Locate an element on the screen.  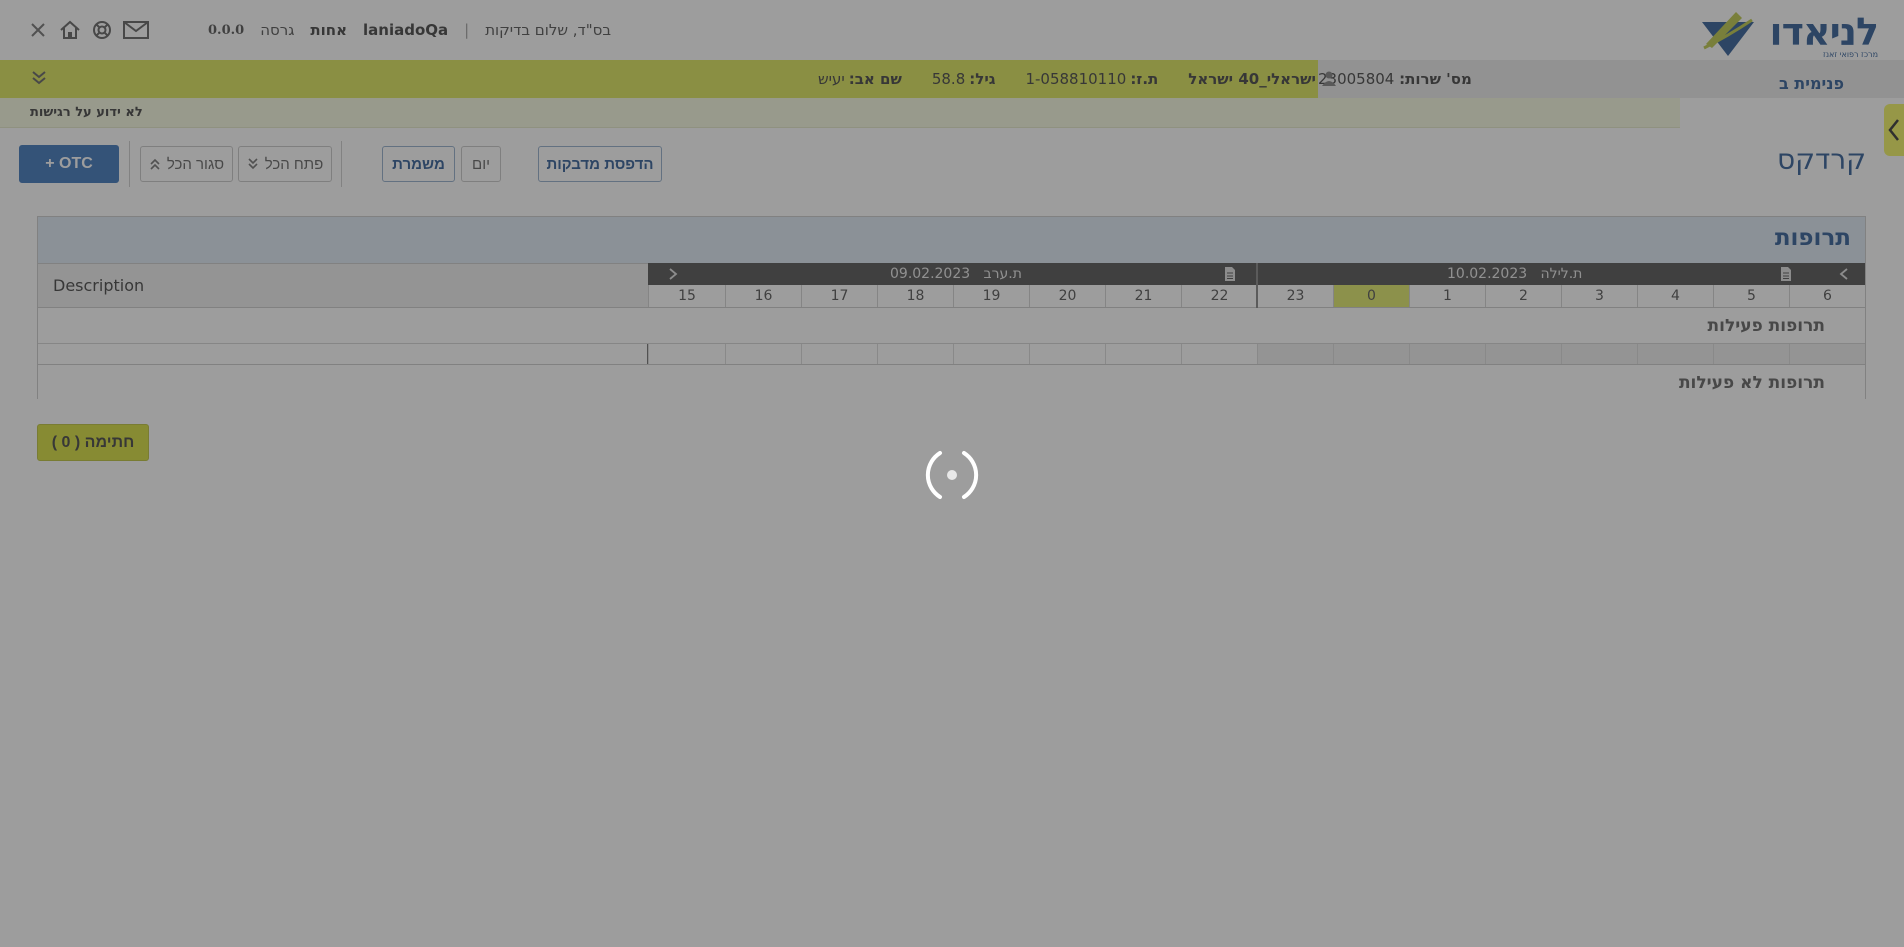
loading-spinner-icon is located at coordinates (952, 475).